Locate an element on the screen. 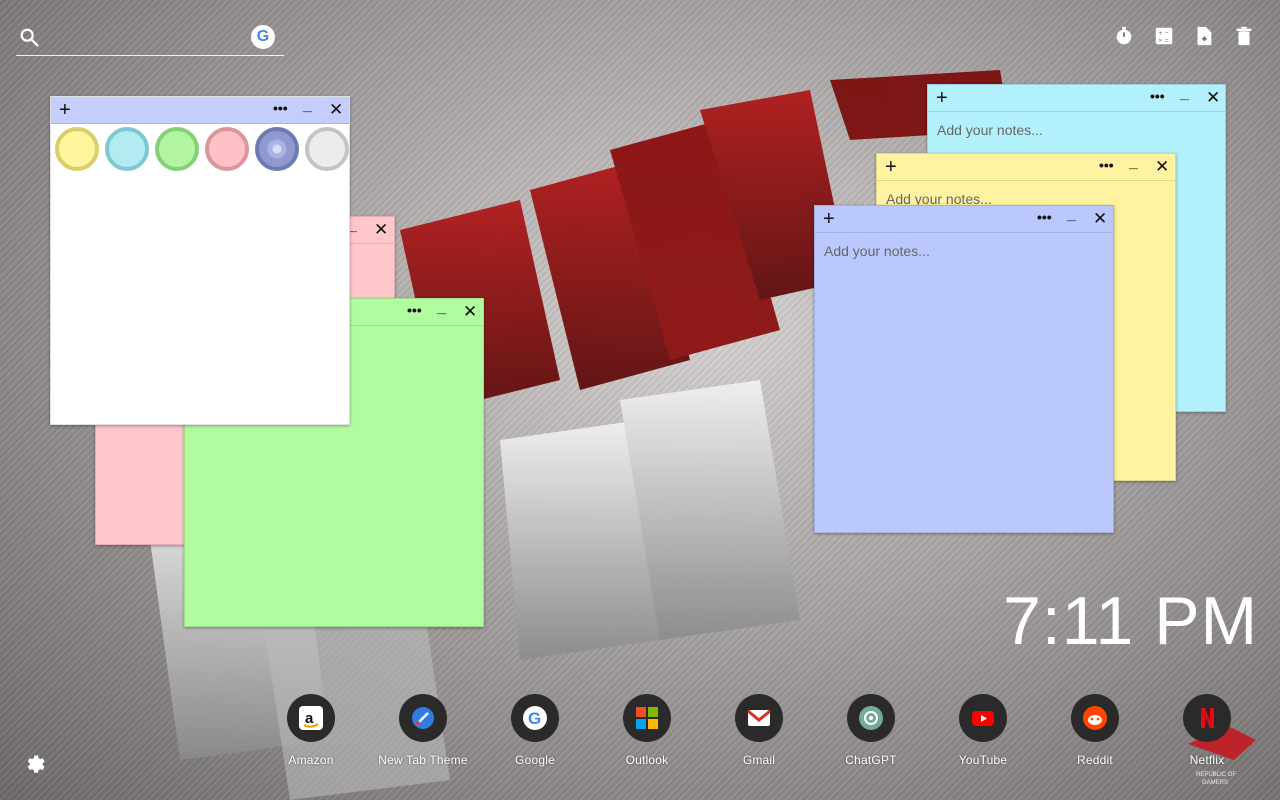 The width and height of the screenshot is (1280, 800). shortcut-label: Outlook is located at coordinates (647, 760).